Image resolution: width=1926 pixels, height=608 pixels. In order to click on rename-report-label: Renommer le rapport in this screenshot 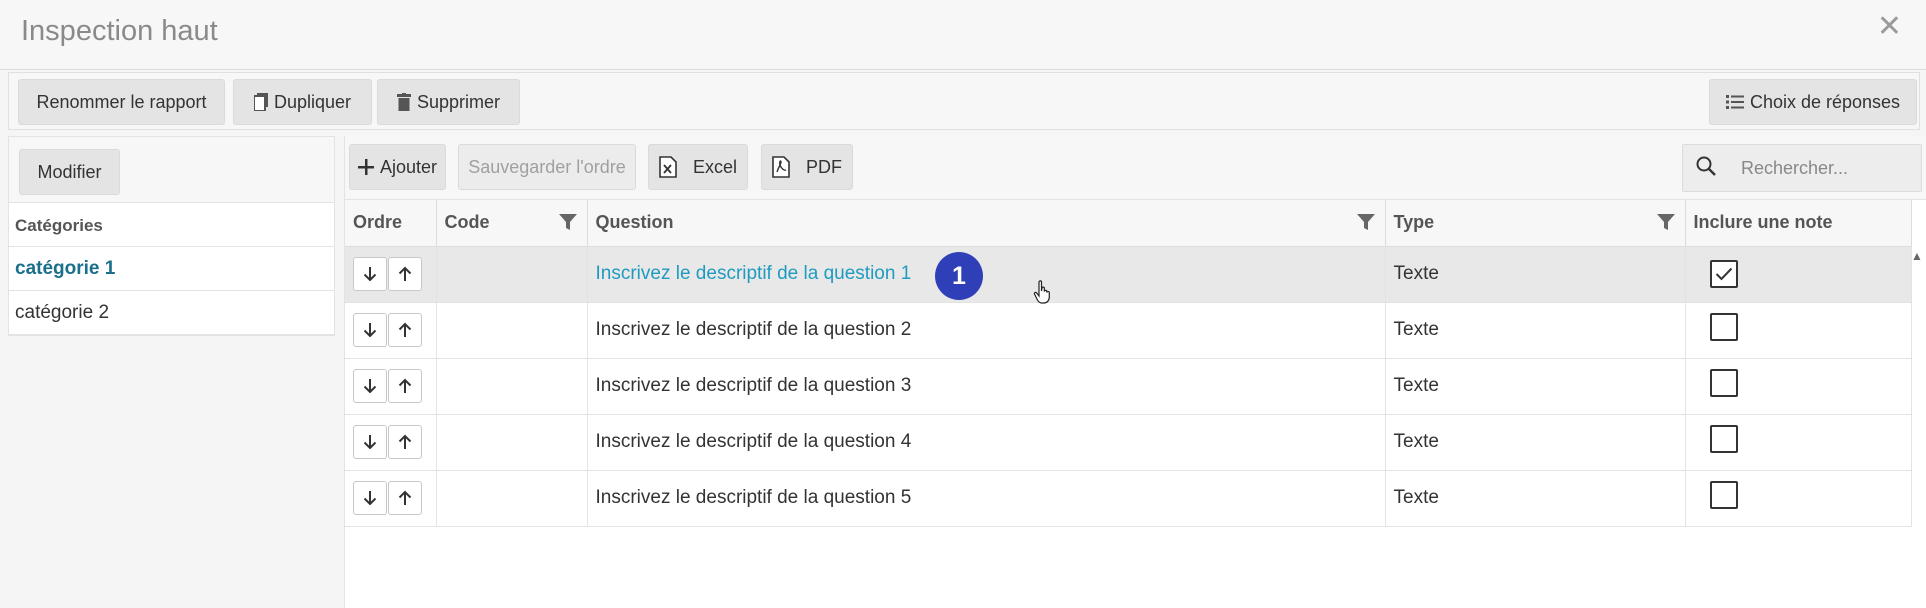, I will do `click(121, 101)`.